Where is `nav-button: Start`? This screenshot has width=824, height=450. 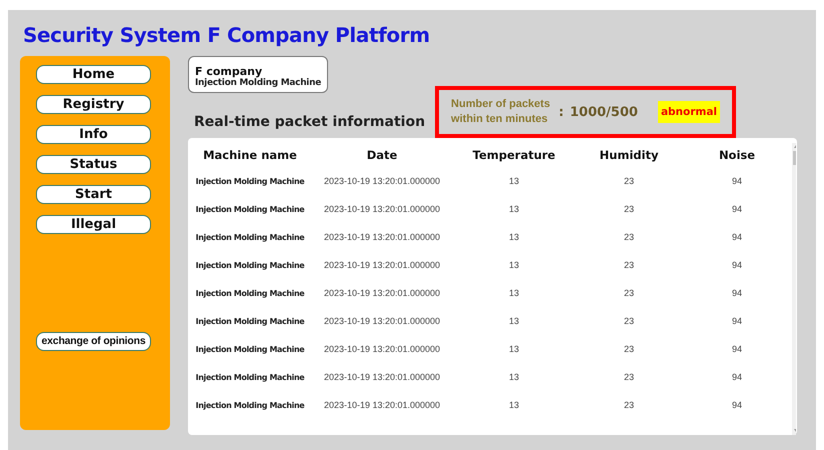 nav-button: Start is located at coordinates (93, 194).